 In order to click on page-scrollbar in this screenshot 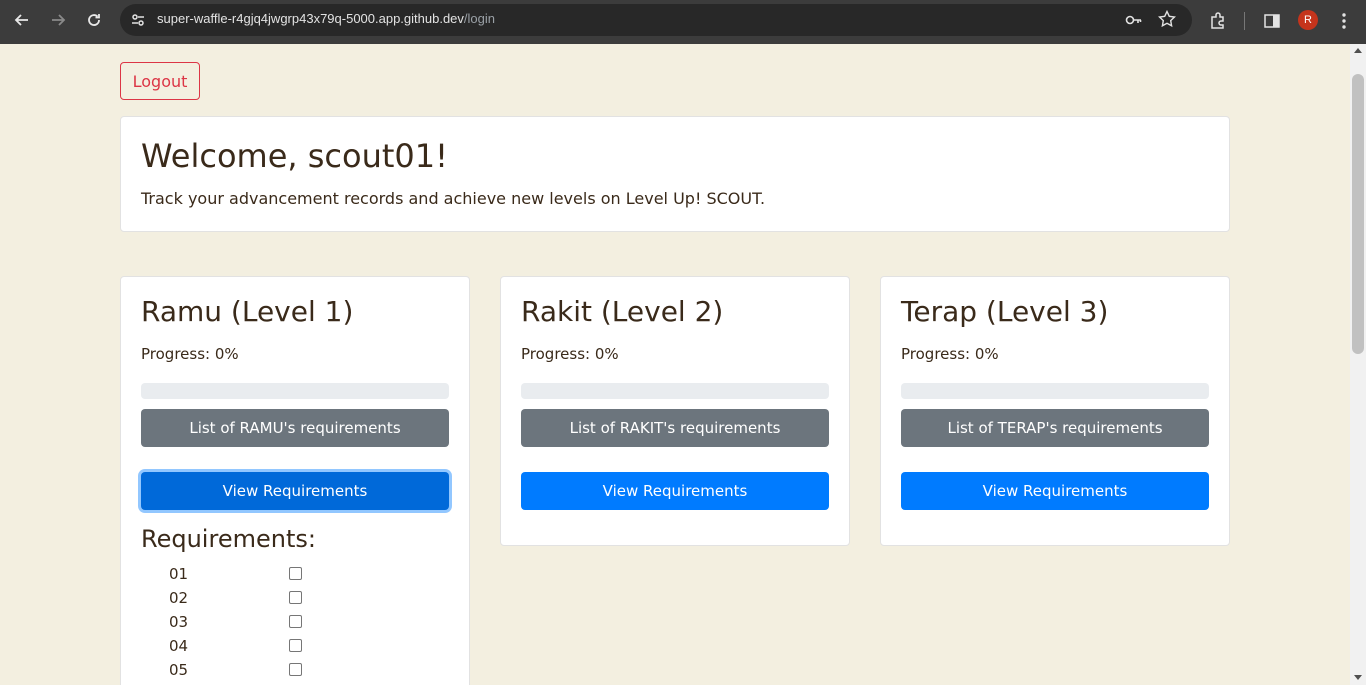, I will do `click(1358, 364)`.